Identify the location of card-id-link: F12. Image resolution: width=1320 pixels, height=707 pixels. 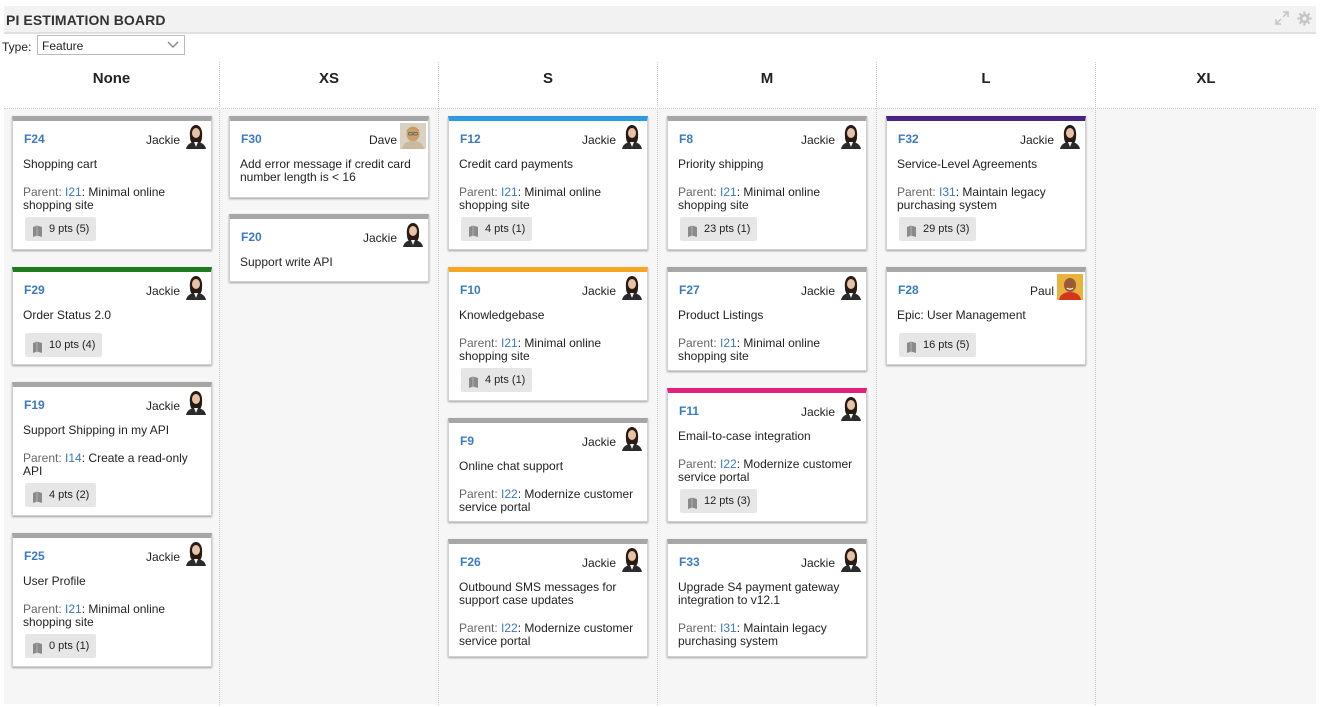
(470, 139).